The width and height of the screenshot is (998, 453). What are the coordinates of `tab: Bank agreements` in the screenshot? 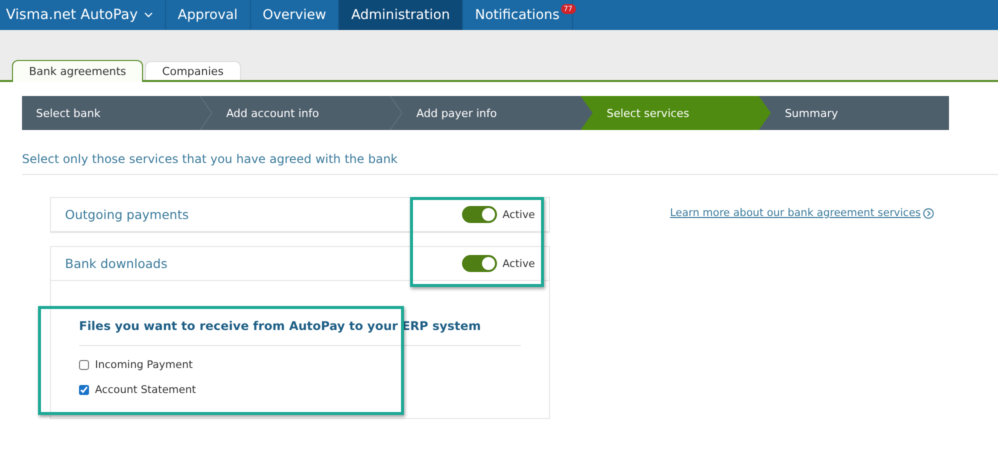 It's located at (78, 71).